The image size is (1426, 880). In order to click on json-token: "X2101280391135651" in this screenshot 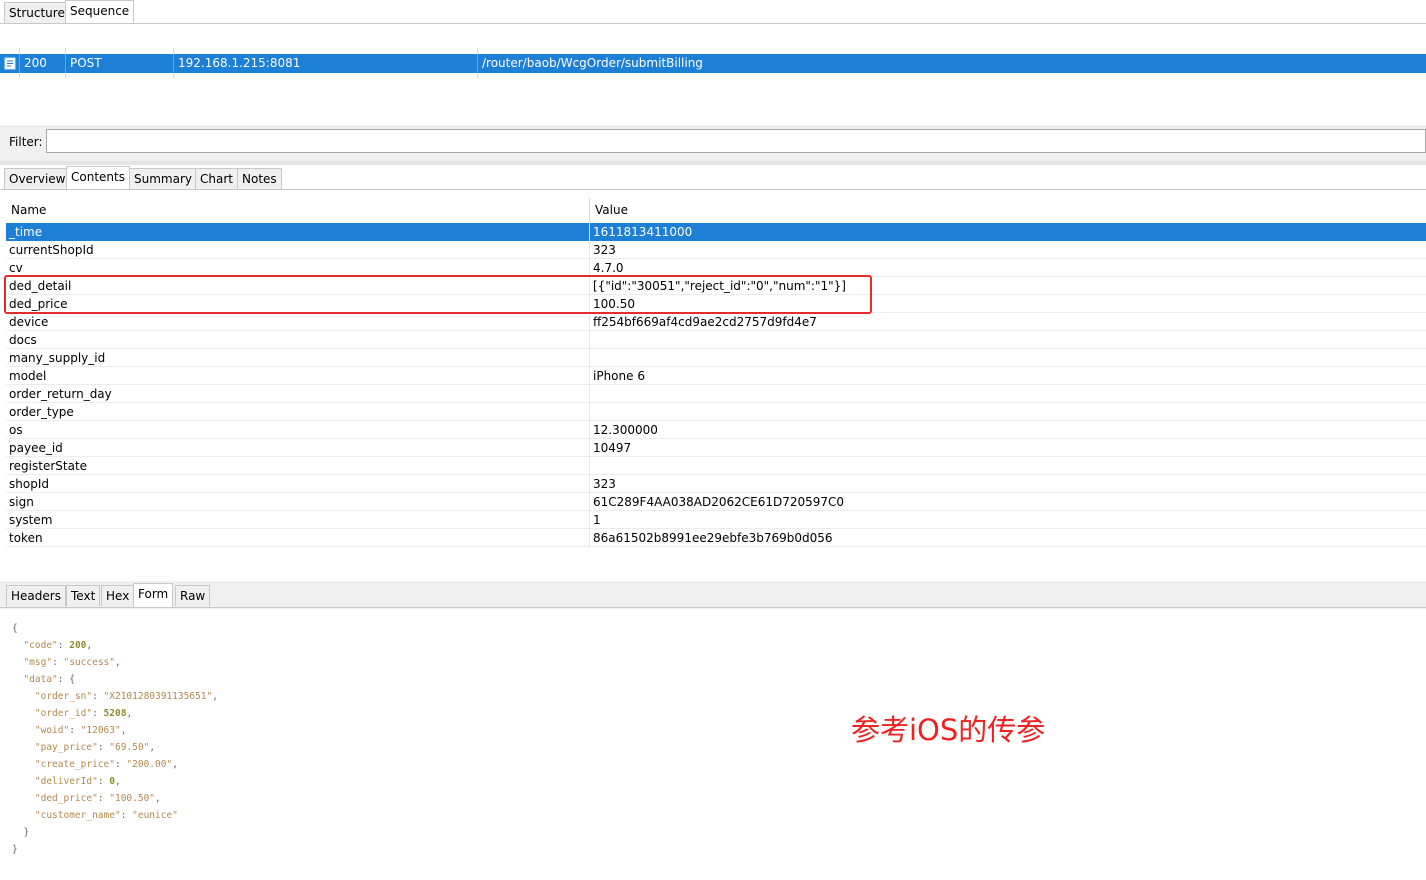, I will do `click(158, 696)`.